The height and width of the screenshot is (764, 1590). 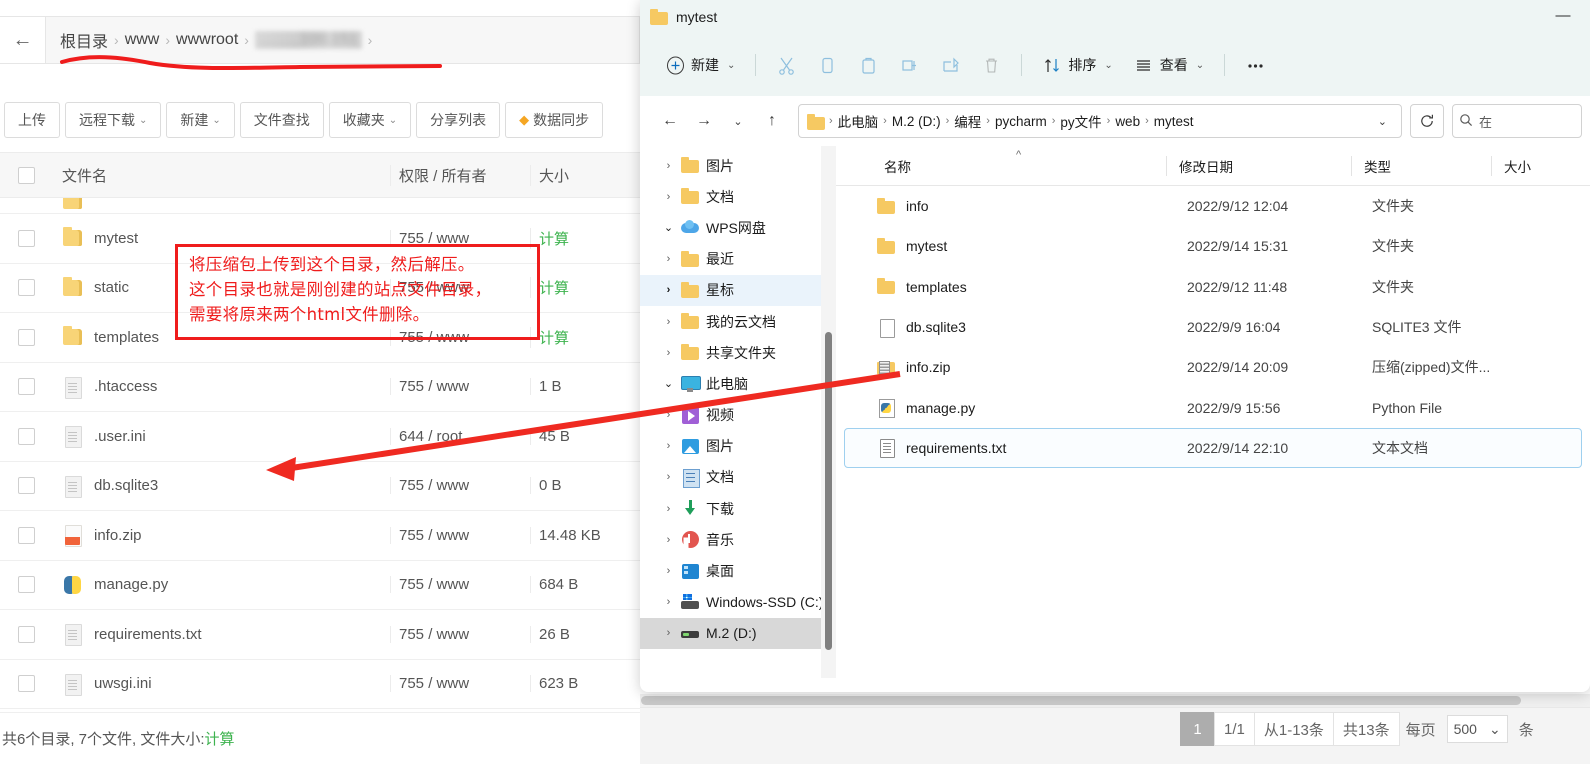 I want to click on nav-tree-item-drivec: › Windows-SSD (C:), so click(x=738, y=602).